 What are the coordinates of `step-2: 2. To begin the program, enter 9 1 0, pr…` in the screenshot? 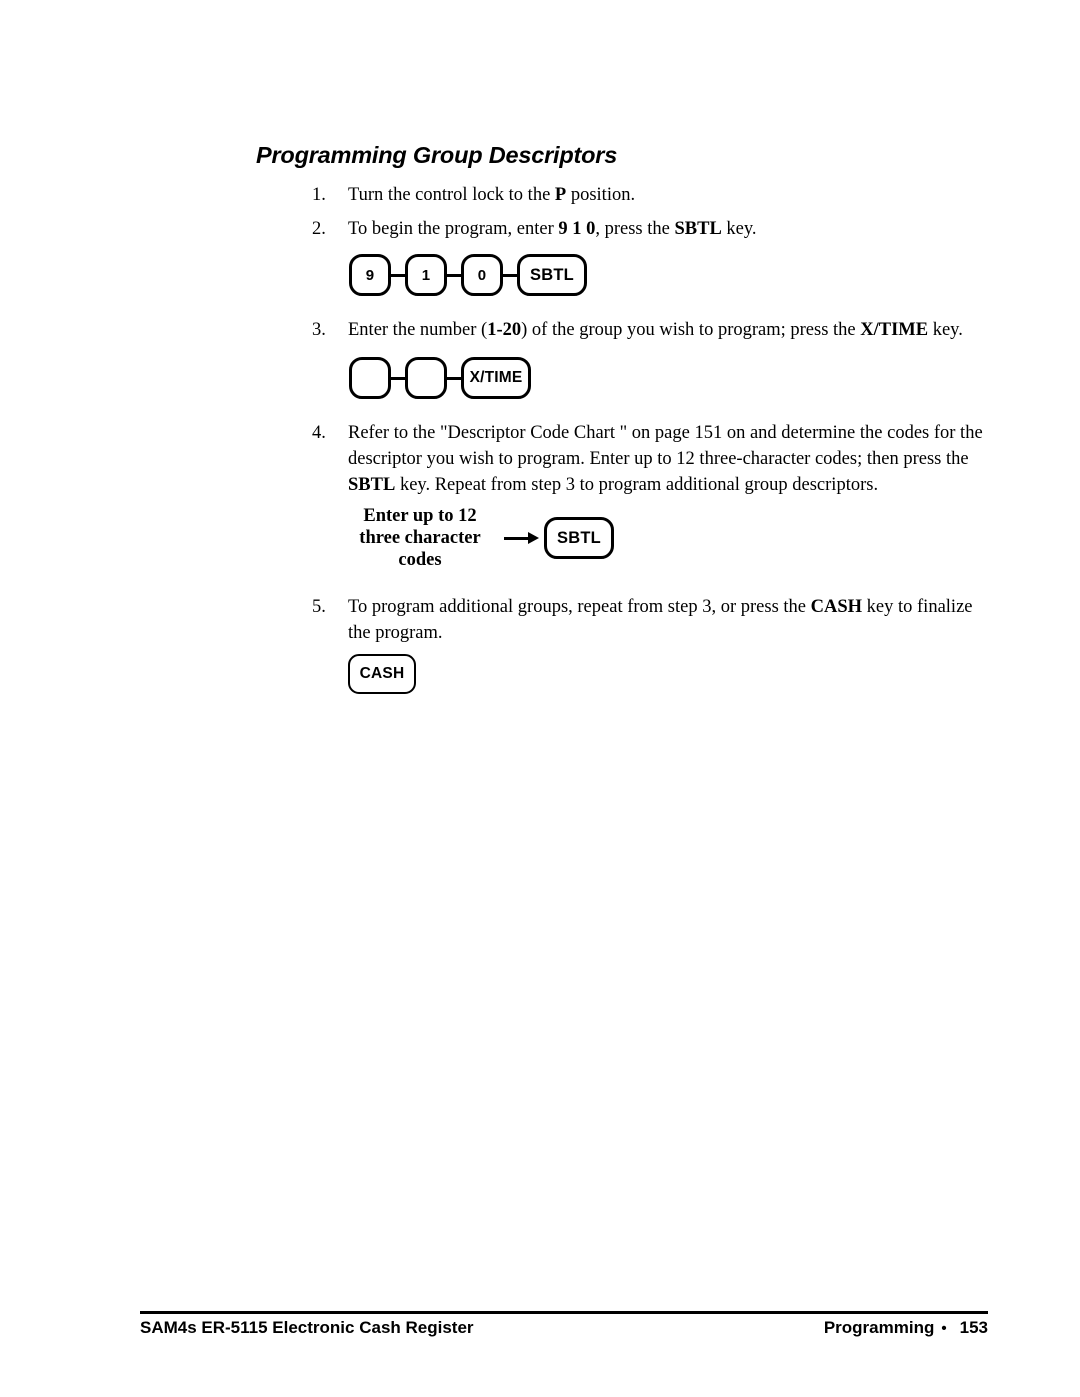 It's located at (648, 229).